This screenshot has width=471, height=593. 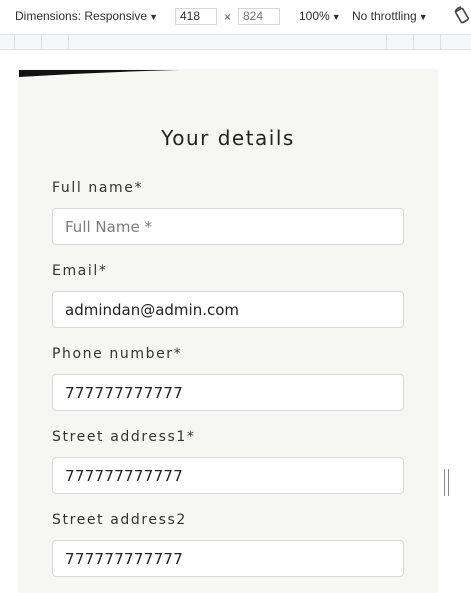 What do you see at coordinates (228, 226) in the screenshot?
I see `full-name-input` at bounding box center [228, 226].